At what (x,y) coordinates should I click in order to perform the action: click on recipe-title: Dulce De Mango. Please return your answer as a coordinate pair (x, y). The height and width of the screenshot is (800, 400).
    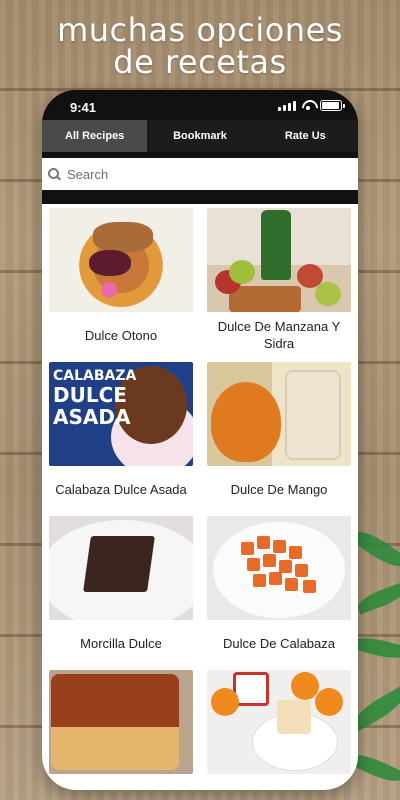
    Looking at the image, I should click on (279, 489).